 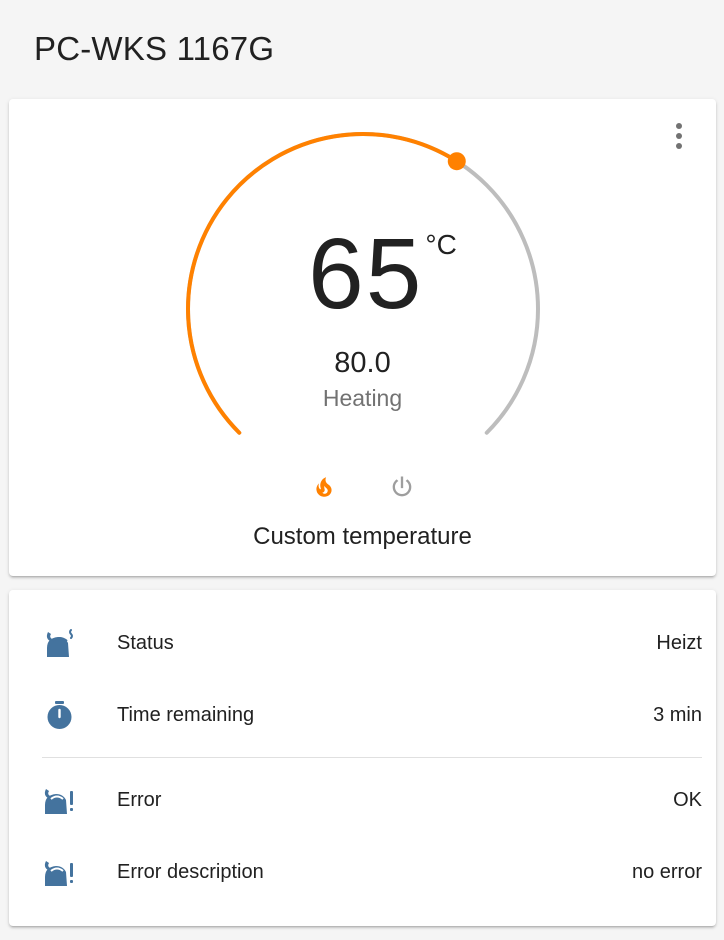 What do you see at coordinates (372, 872) in the screenshot?
I see `entity-row-error-description: Error description no error` at bounding box center [372, 872].